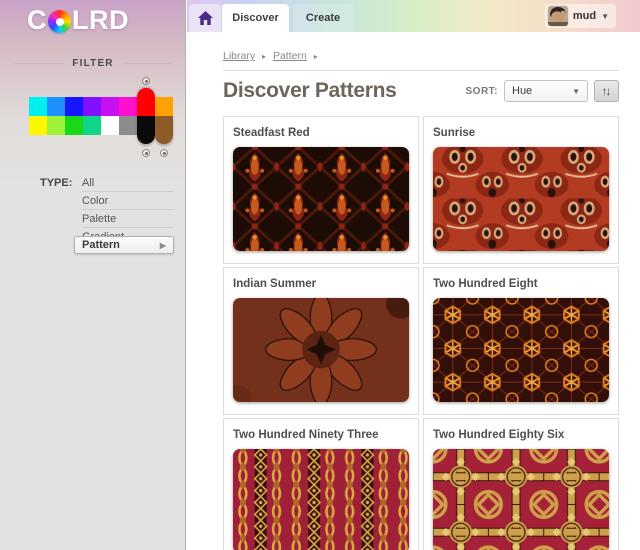 The height and width of the screenshot is (550, 640). I want to click on breadcrumb-pattern: Pattern, so click(290, 56).